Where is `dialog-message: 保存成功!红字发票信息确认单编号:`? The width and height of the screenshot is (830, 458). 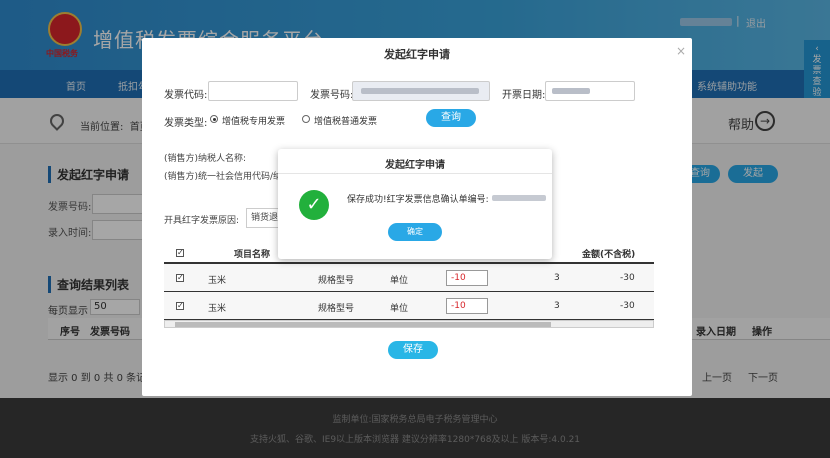 dialog-message: 保存成功!红字发票信息确认单编号: is located at coordinates (418, 200).